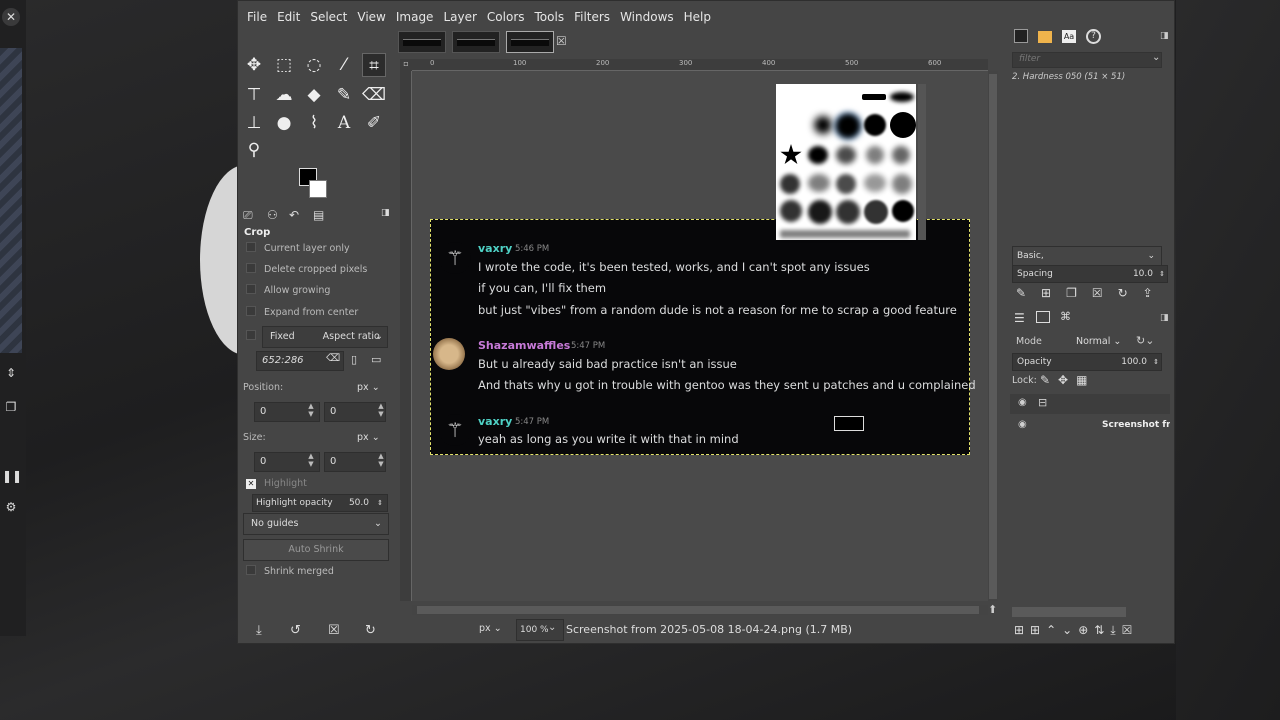  Describe the element at coordinates (334, 630) in the screenshot. I see `delete-icon: ☒` at that location.